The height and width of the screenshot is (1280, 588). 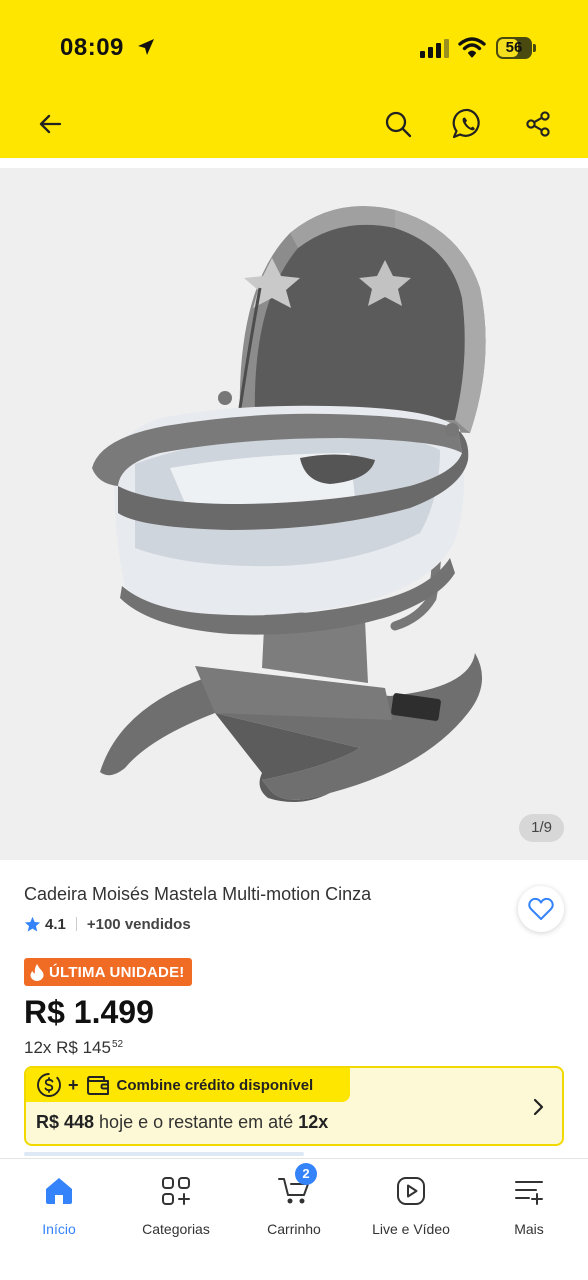 I want to click on back-button, so click(x=50, y=124).